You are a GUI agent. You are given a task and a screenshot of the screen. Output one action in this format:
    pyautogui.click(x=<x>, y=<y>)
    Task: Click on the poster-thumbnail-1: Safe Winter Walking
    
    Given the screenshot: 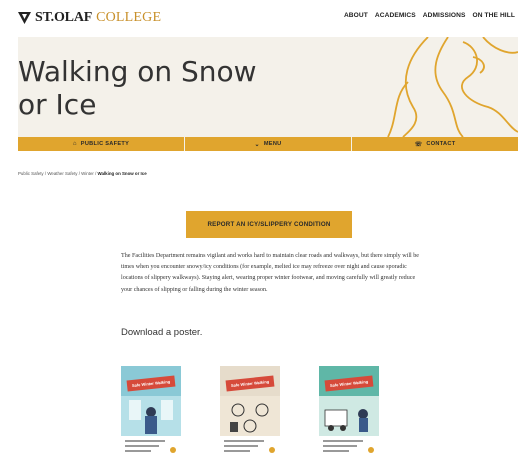 What is the action you would take?
    pyautogui.click(x=151, y=412)
    